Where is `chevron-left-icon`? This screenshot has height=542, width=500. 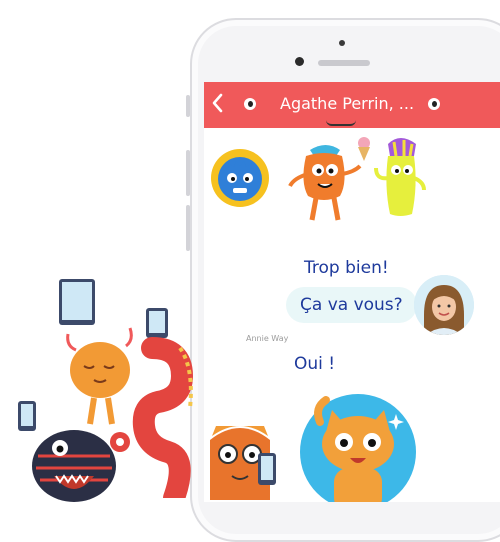
chevron-left-icon is located at coordinates (217, 103).